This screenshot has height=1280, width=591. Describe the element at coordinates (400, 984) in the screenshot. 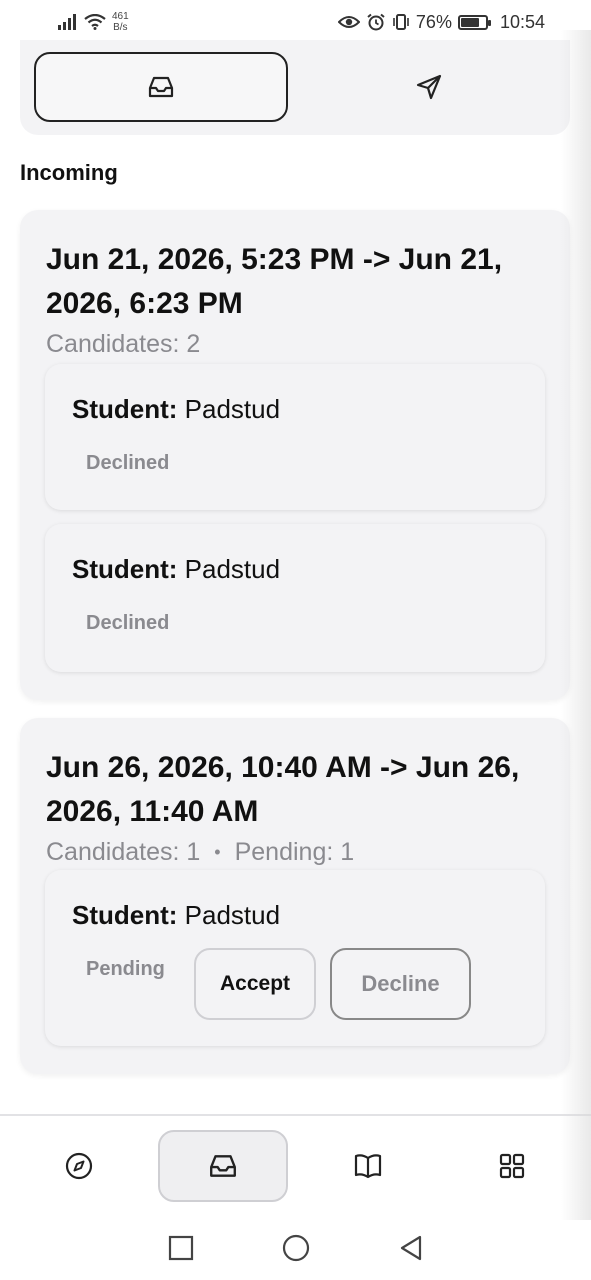

I see `decline-button: Decline` at that location.